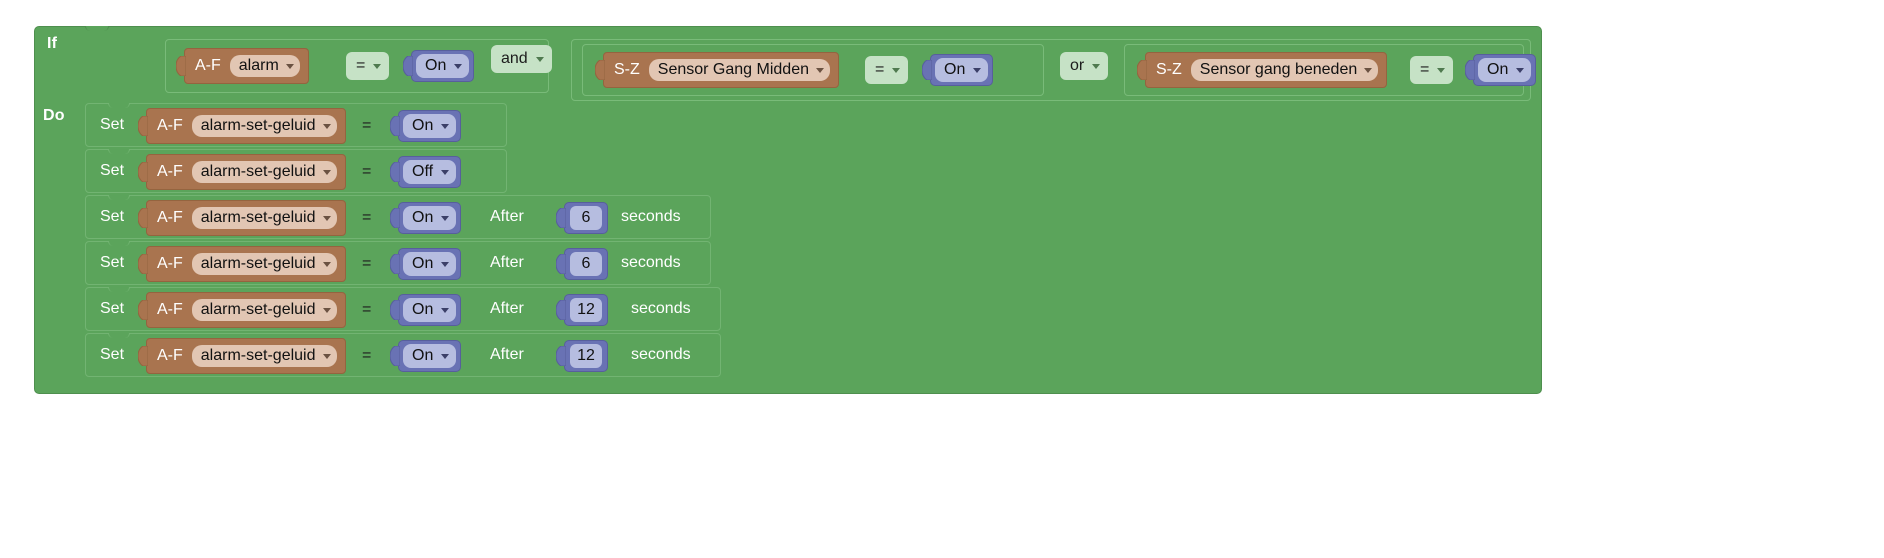  I want to click on if-keyword-label: If, so click(52, 43).